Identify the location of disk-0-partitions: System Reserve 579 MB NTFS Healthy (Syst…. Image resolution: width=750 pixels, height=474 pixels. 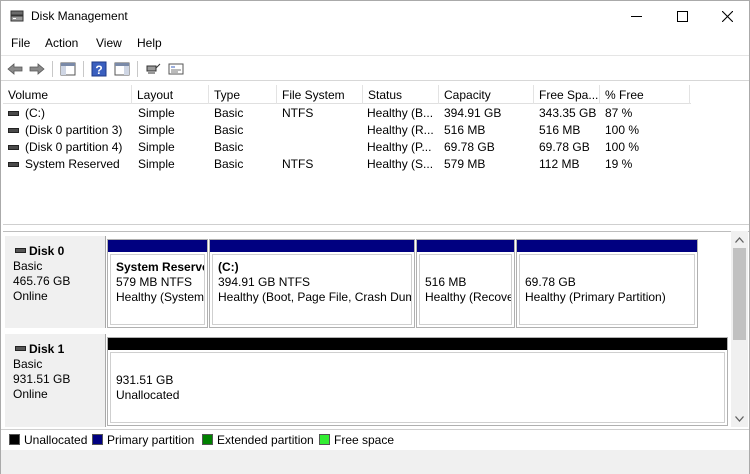
(403, 283).